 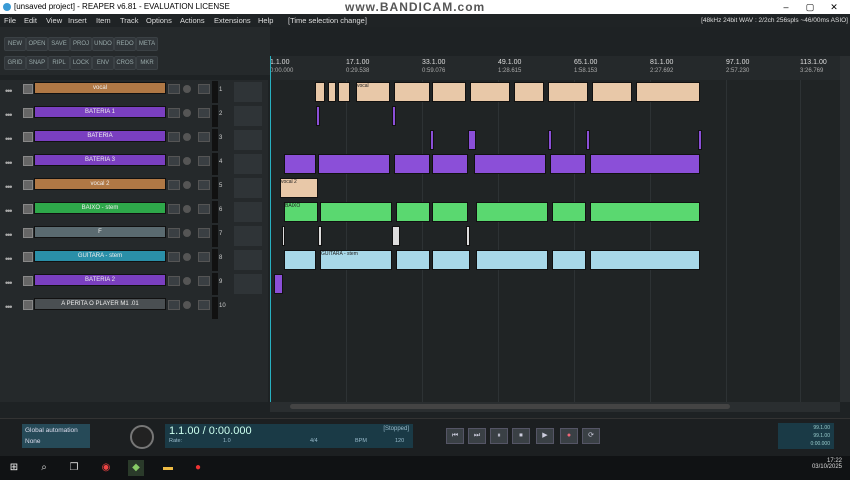 I want to click on bandicam-icon: ●, so click(x=198, y=468).